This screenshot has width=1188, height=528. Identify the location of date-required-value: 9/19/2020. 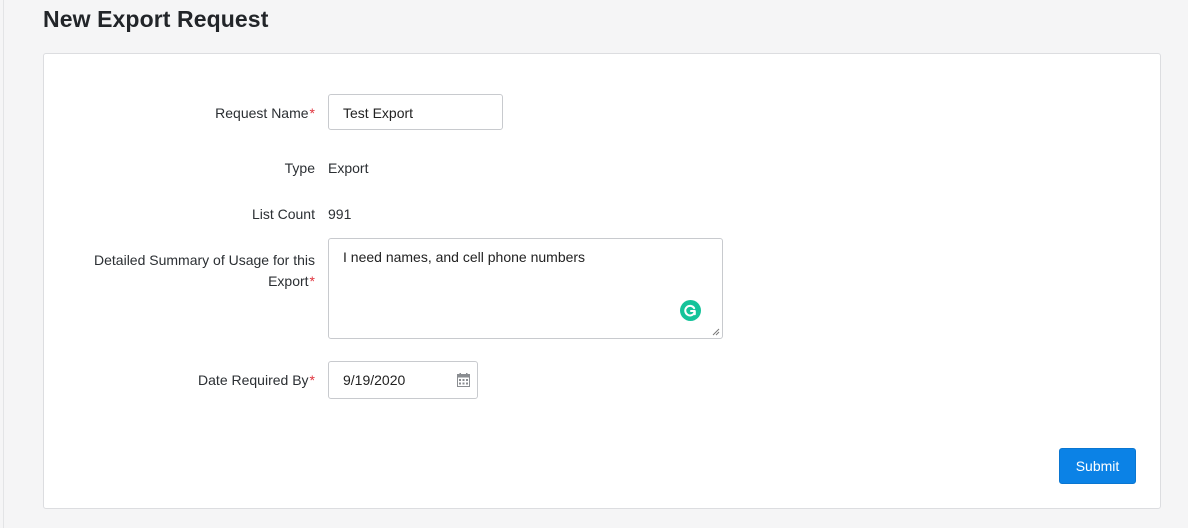
(374, 380).